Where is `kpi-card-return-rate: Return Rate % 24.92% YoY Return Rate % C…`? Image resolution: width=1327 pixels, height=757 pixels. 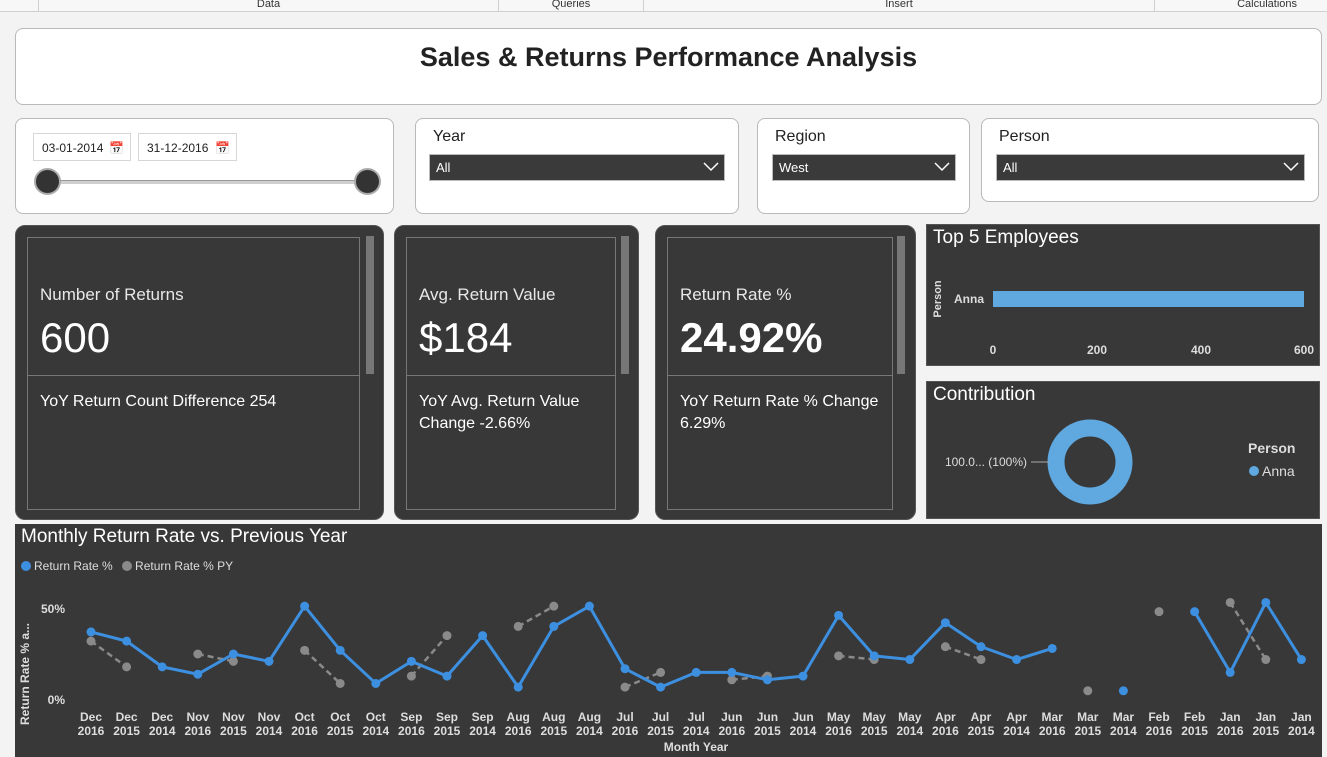 kpi-card-return-rate: Return Rate % 24.92% YoY Return Rate % C… is located at coordinates (785, 372).